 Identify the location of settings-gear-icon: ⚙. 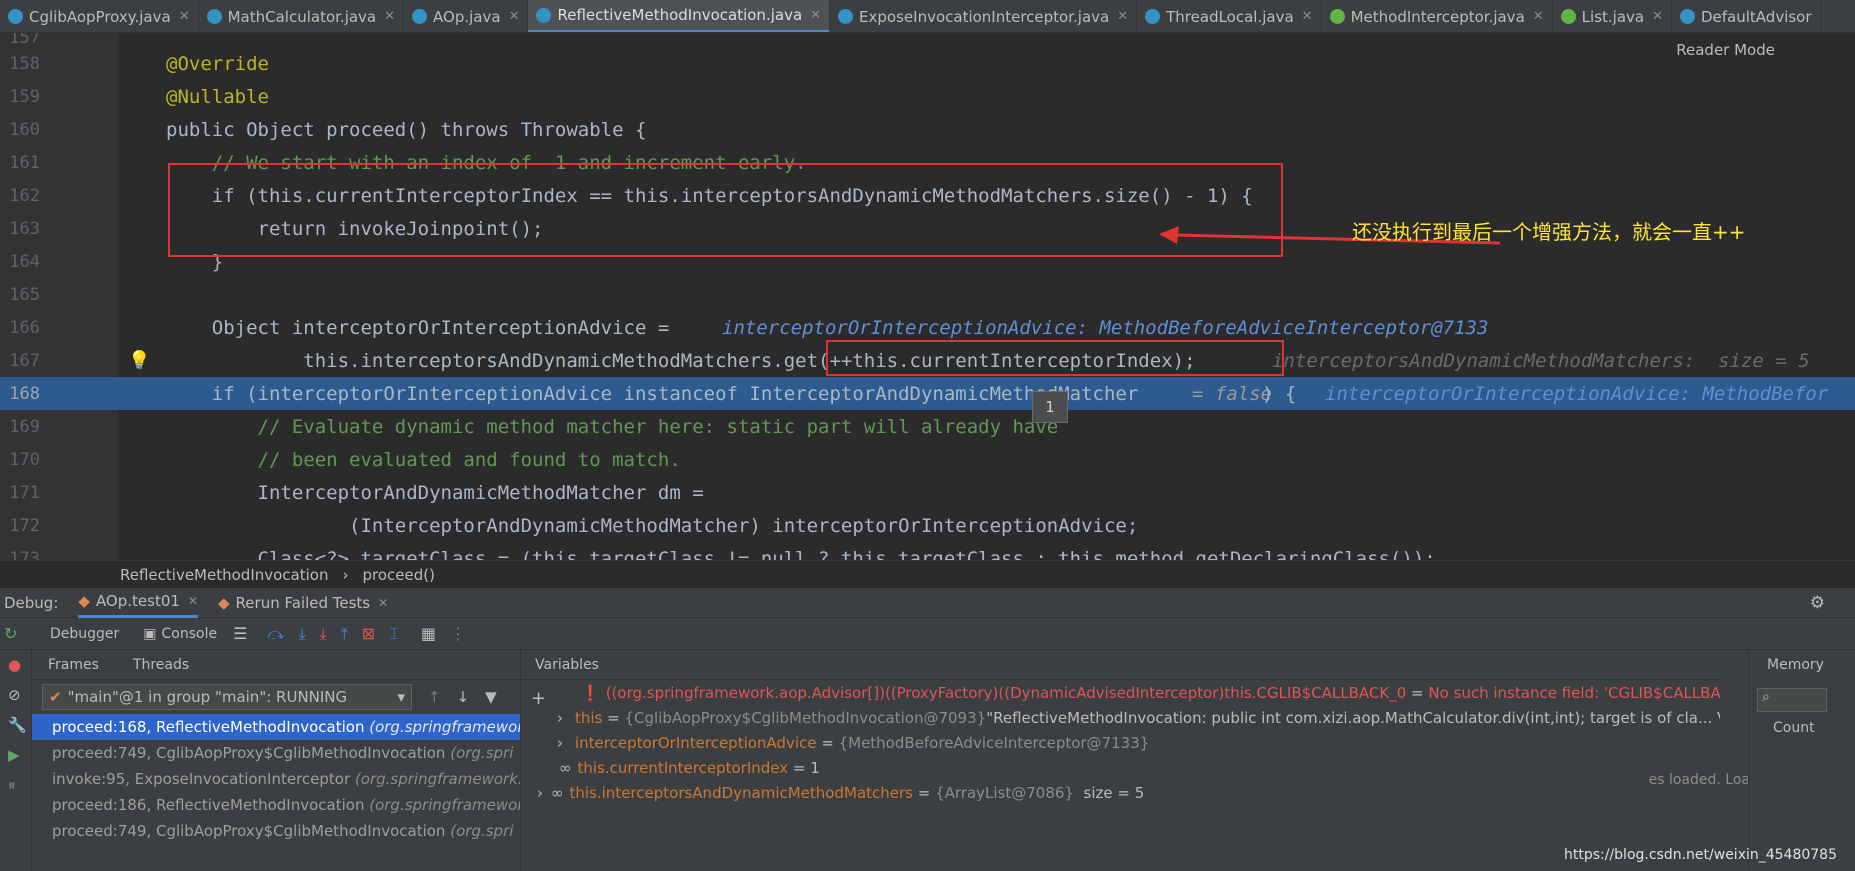
(1817, 603).